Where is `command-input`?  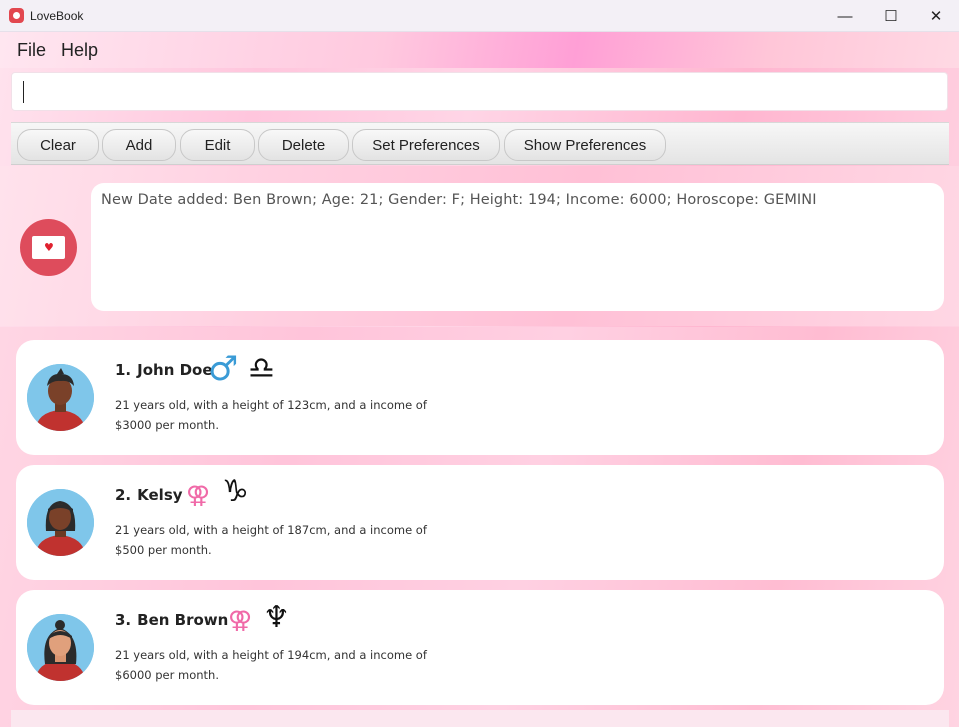
command-input is located at coordinates (479, 91).